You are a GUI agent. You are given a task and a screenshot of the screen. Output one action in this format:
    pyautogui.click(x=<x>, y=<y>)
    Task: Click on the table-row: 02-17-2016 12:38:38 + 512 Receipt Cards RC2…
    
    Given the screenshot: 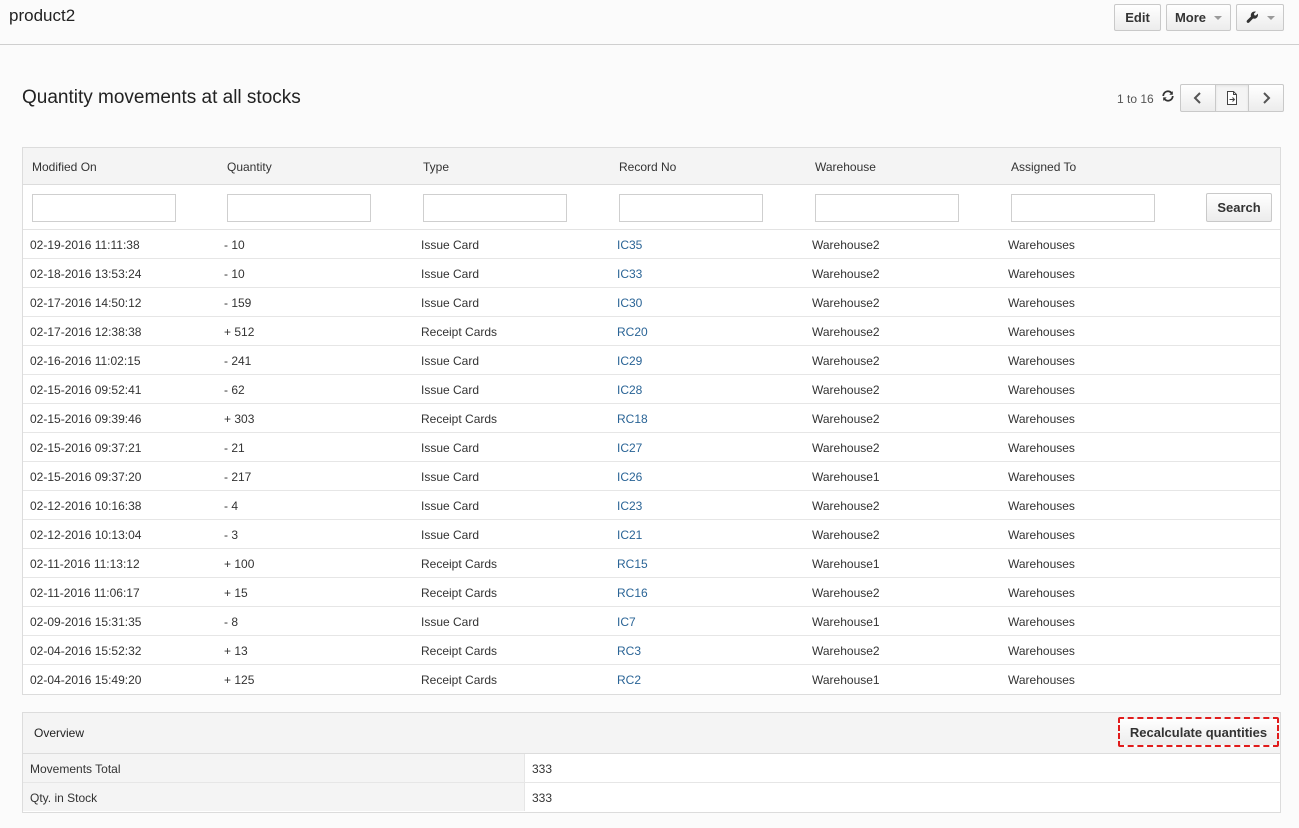 What is the action you would take?
    pyautogui.click(x=651, y=331)
    